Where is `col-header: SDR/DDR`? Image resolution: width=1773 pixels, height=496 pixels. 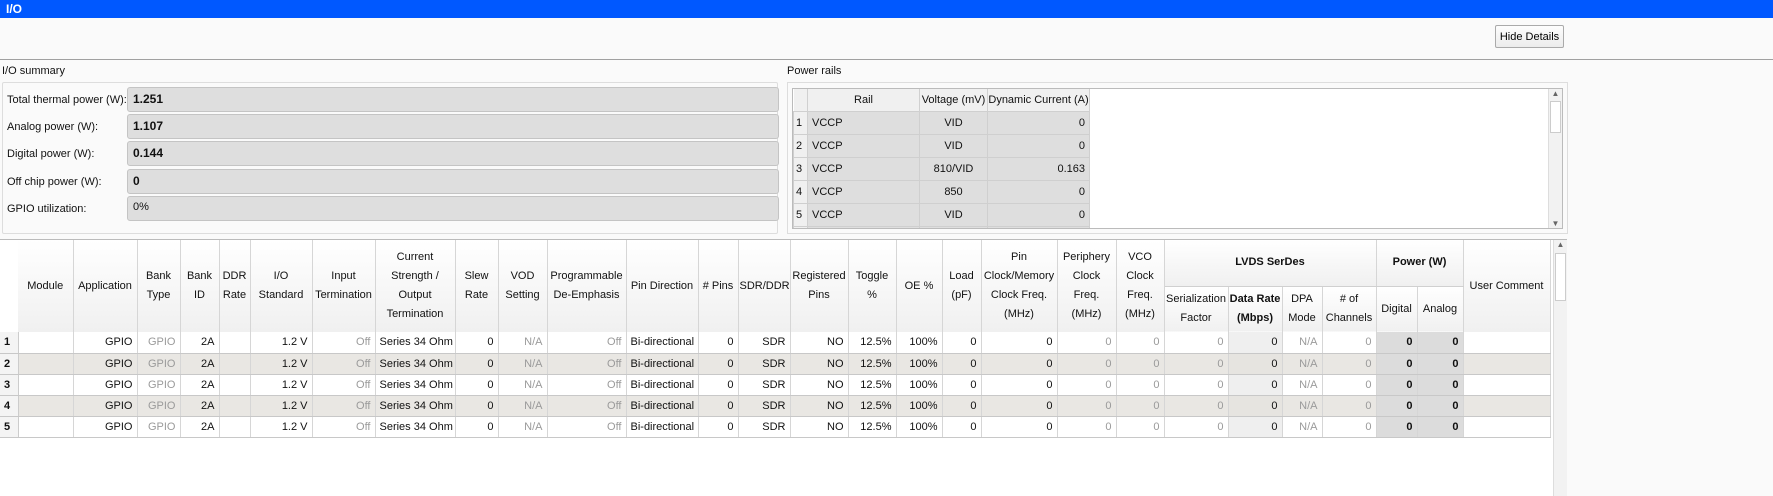 col-header: SDR/DDR is located at coordinates (764, 286).